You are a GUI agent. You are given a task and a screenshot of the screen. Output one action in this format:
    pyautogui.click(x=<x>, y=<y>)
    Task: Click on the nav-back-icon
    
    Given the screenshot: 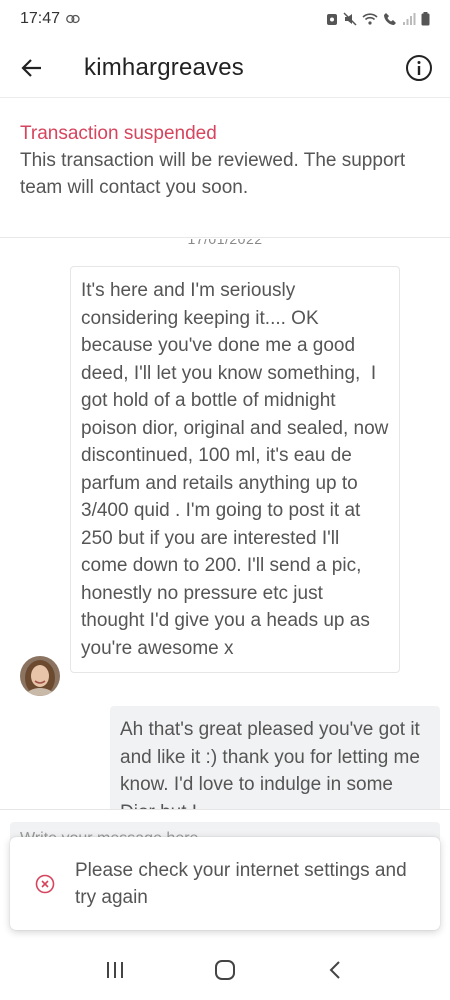 What is the action you would take?
    pyautogui.click(x=334, y=970)
    